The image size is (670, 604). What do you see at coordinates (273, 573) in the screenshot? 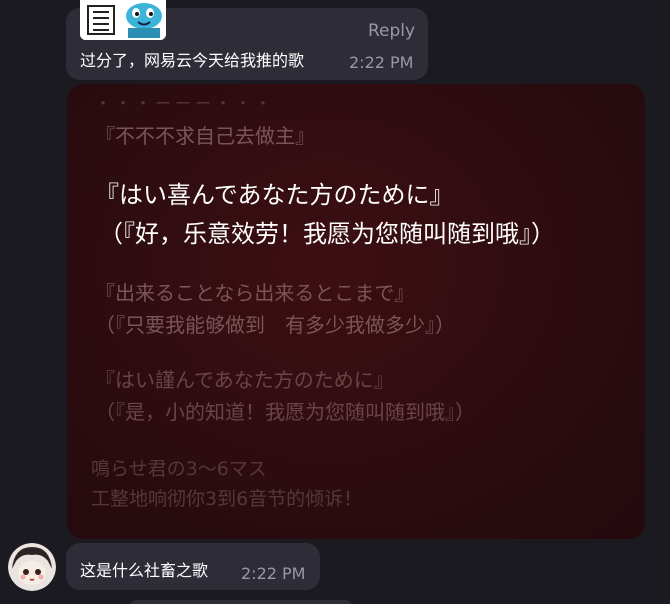
I see `message-timestamp-bottom: 2:22 PM` at bounding box center [273, 573].